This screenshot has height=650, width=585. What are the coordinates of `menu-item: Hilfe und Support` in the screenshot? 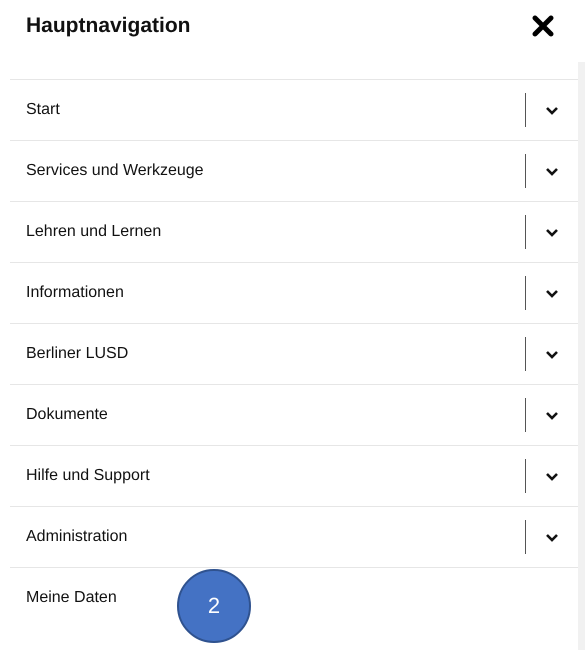 It's located at (88, 476).